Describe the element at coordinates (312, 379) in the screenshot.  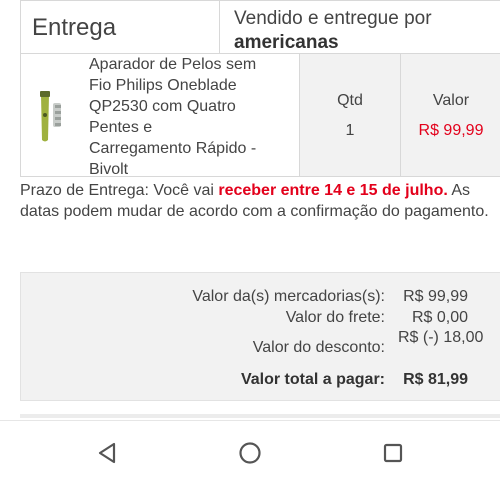
I see `total-label: Valor total a pagar:` at that location.